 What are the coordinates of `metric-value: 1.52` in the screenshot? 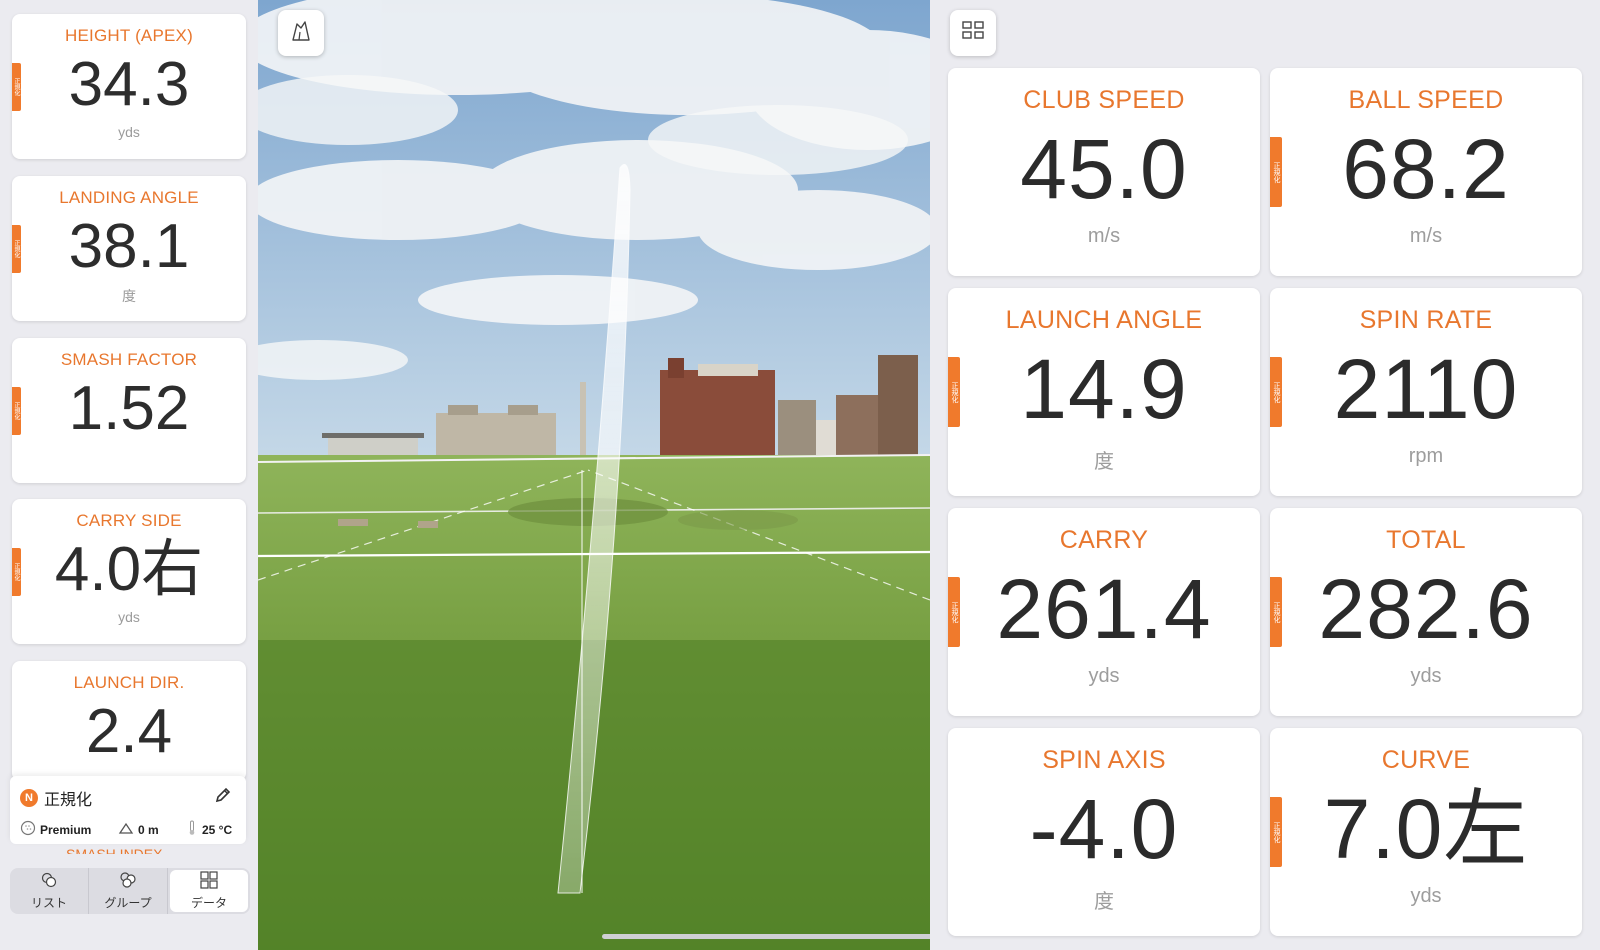 It's located at (129, 408).